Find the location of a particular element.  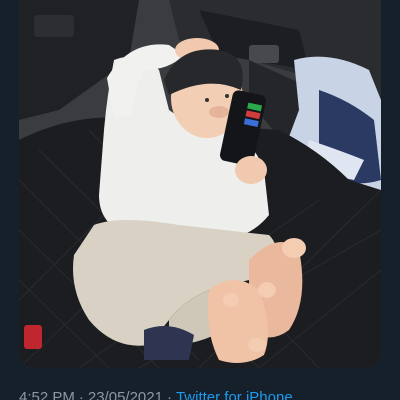

tweet-timestamp-line: 4:52 PM · 23/05/2021 · Twitter for iPhone is located at coordinates (156, 394).